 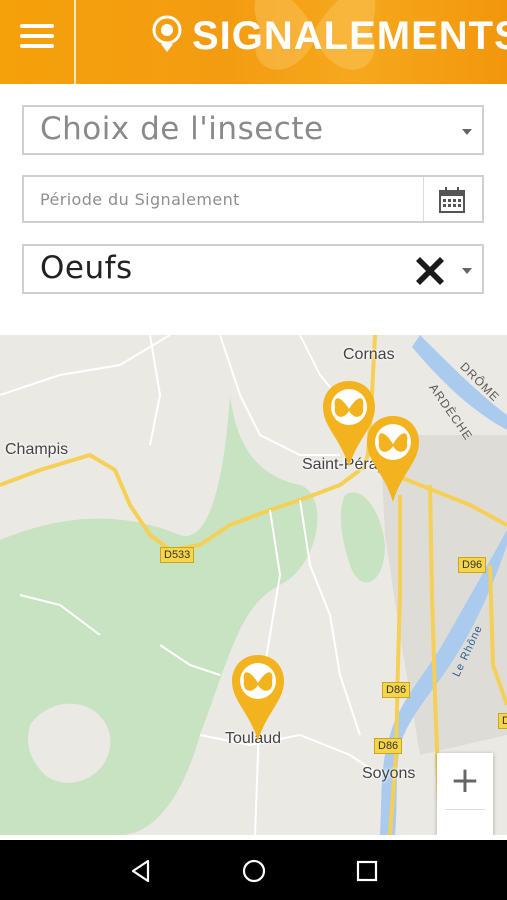 I want to click on period-input: Période du Signalement, so click(x=253, y=199).